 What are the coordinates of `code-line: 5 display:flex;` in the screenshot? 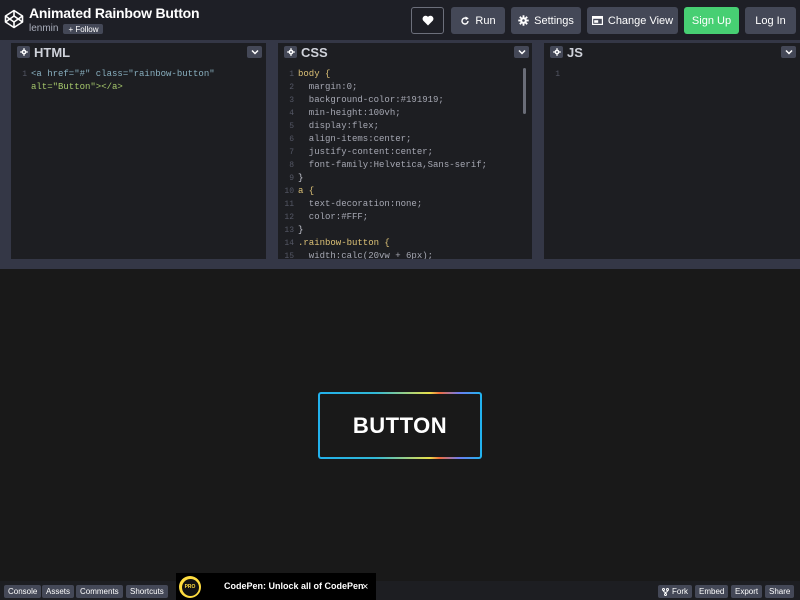 It's located at (334, 126).